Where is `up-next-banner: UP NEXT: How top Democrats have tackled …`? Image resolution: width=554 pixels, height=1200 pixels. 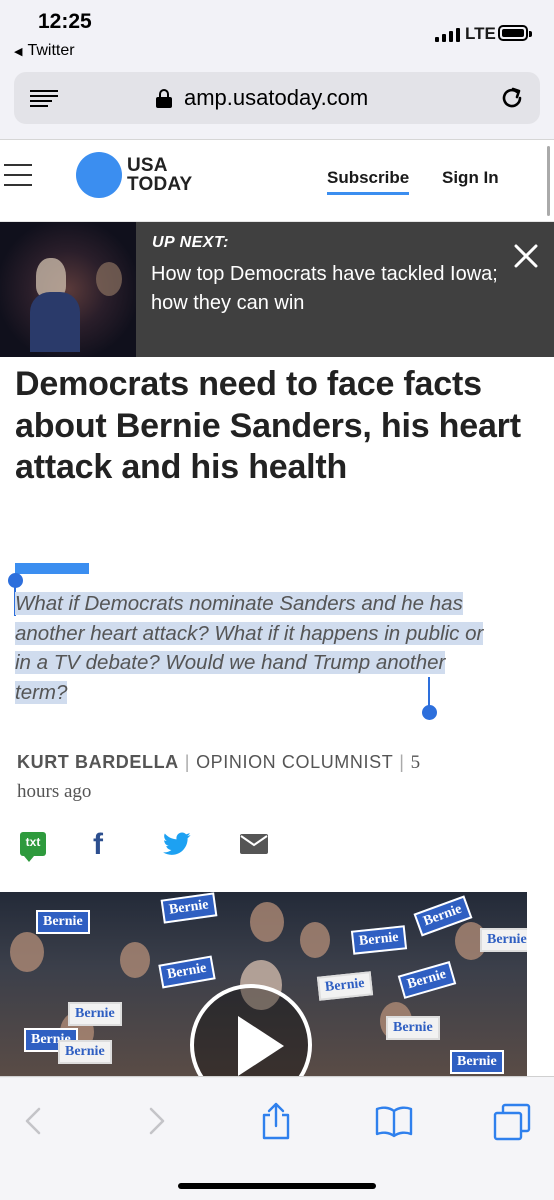 up-next-banner: UP NEXT: How top Democrats have tackled … is located at coordinates (277, 289).